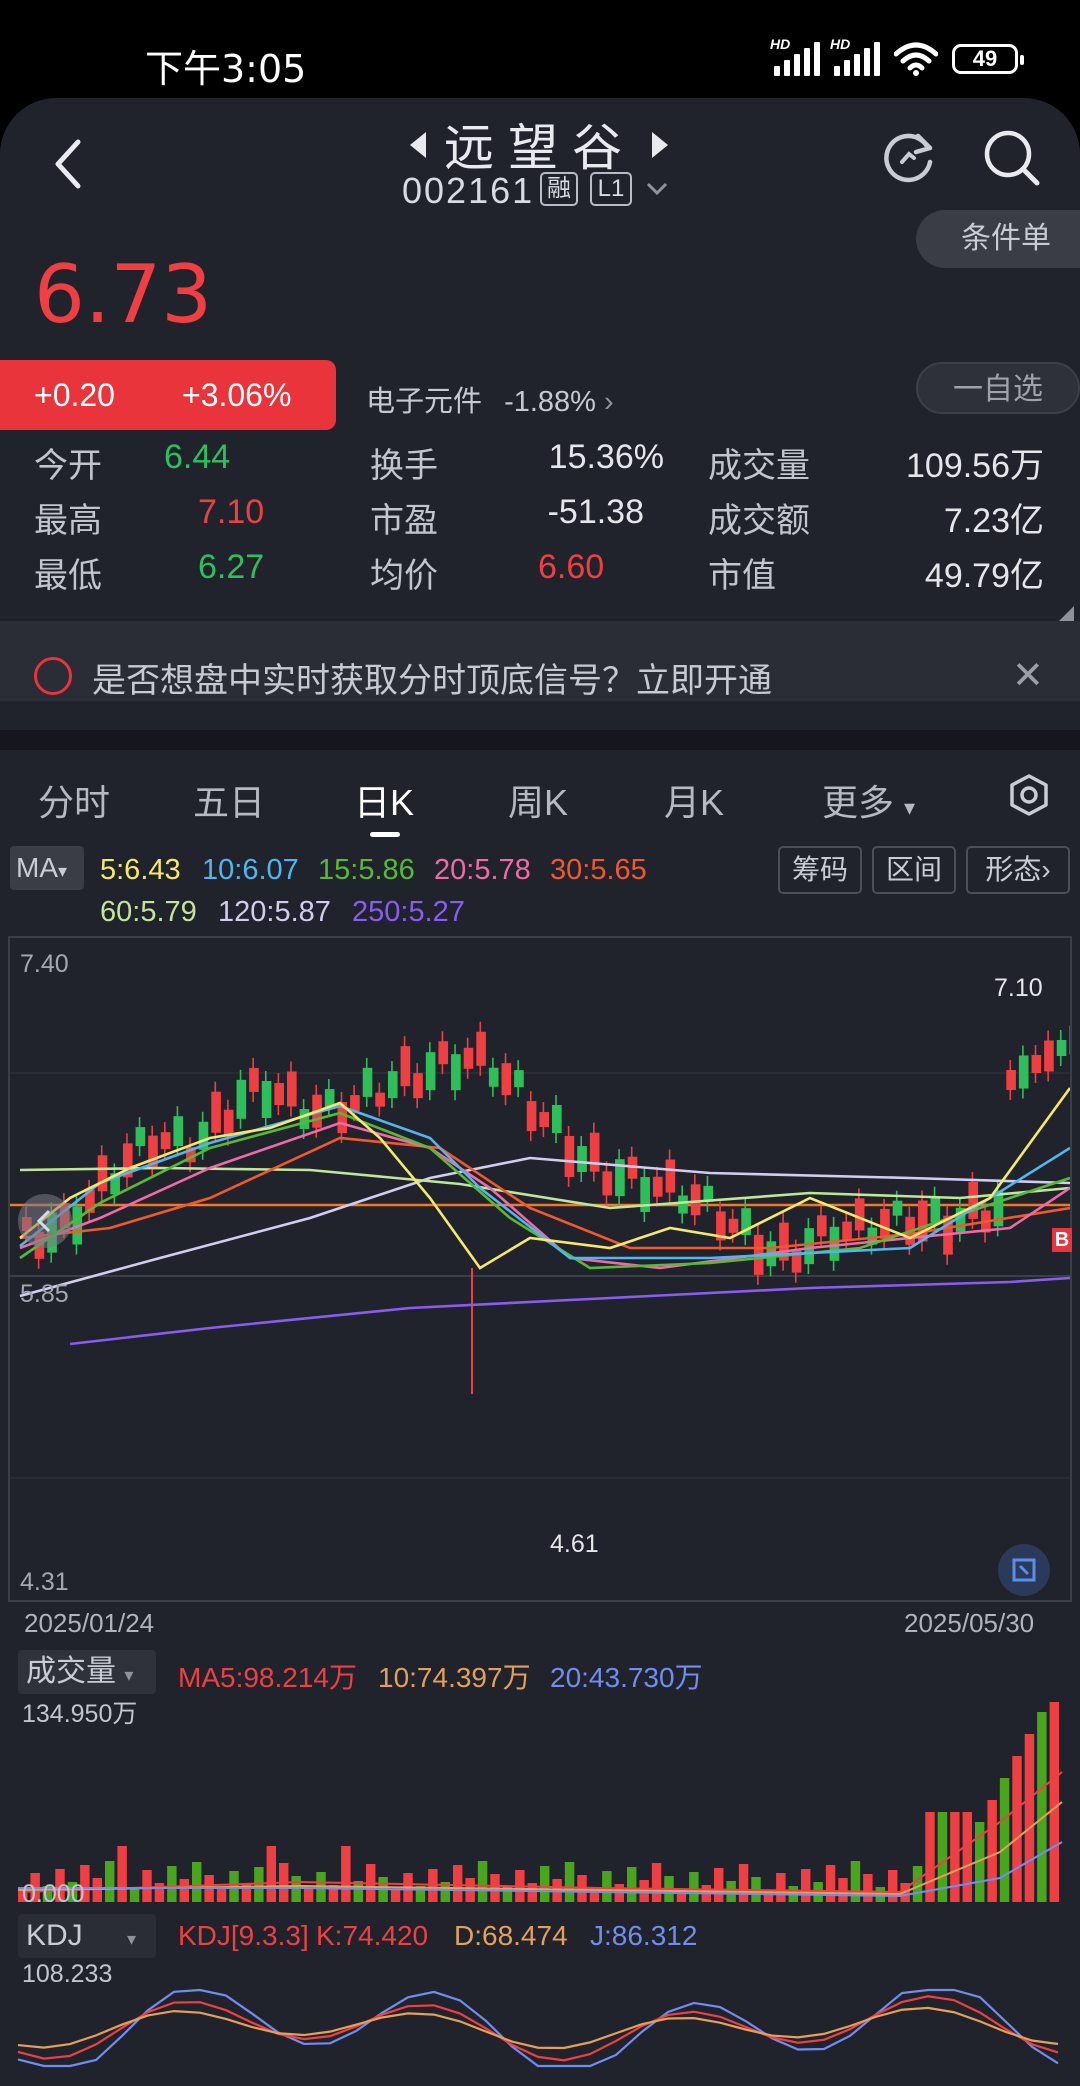  I want to click on stat-label: 最高, so click(68, 521).